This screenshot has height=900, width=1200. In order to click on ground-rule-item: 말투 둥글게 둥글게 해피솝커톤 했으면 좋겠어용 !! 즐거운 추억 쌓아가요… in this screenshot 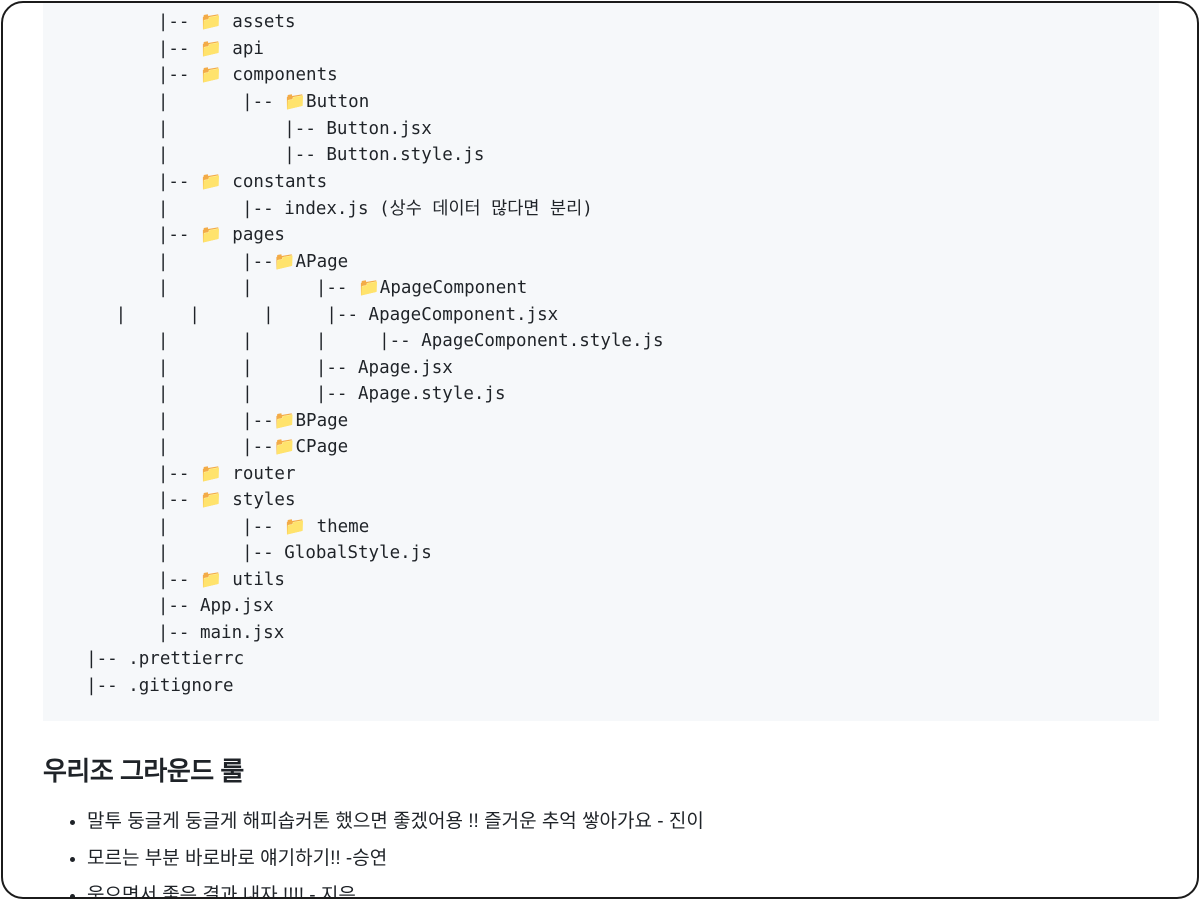, I will do `click(615, 822)`.